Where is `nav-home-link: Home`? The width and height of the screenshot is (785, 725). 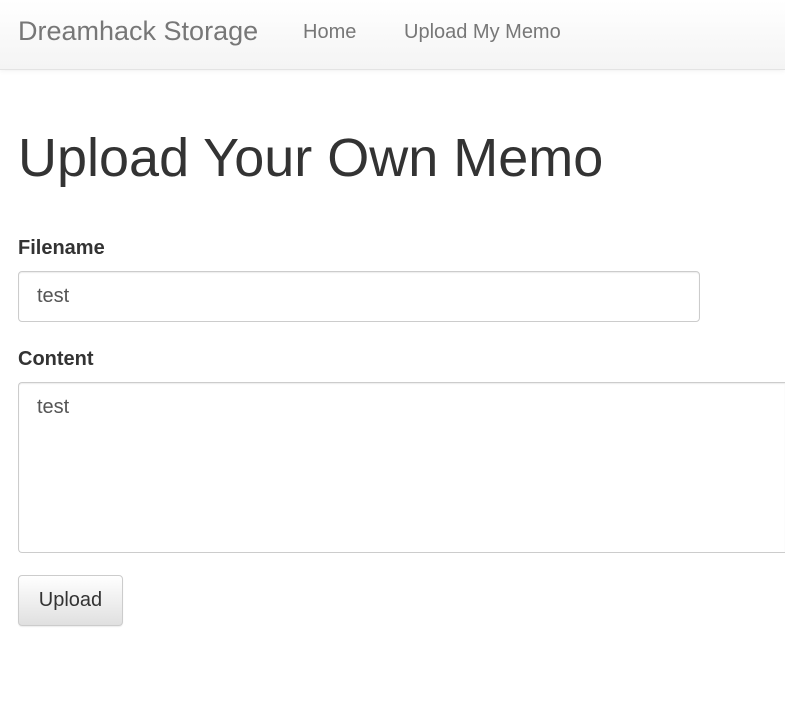
nav-home-link: Home is located at coordinates (329, 32).